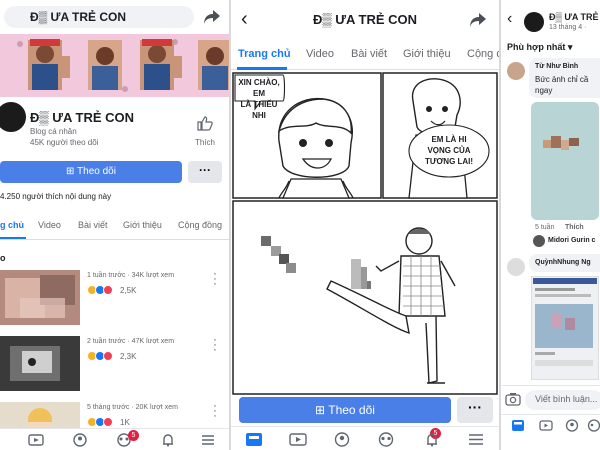 Image resolution: width=600 pixels, height=450 pixels. What do you see at coordinates (78, 17) in the screenshot?
I see `search-title: Đ▒ ƯA TRẺ CON` at bounding box center [78, 17].